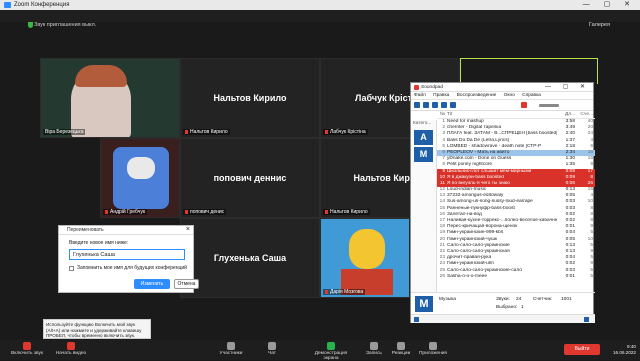  I want to click on soundpad-titlebar: Soundpad — ▢ ✕, so click(502, 87).